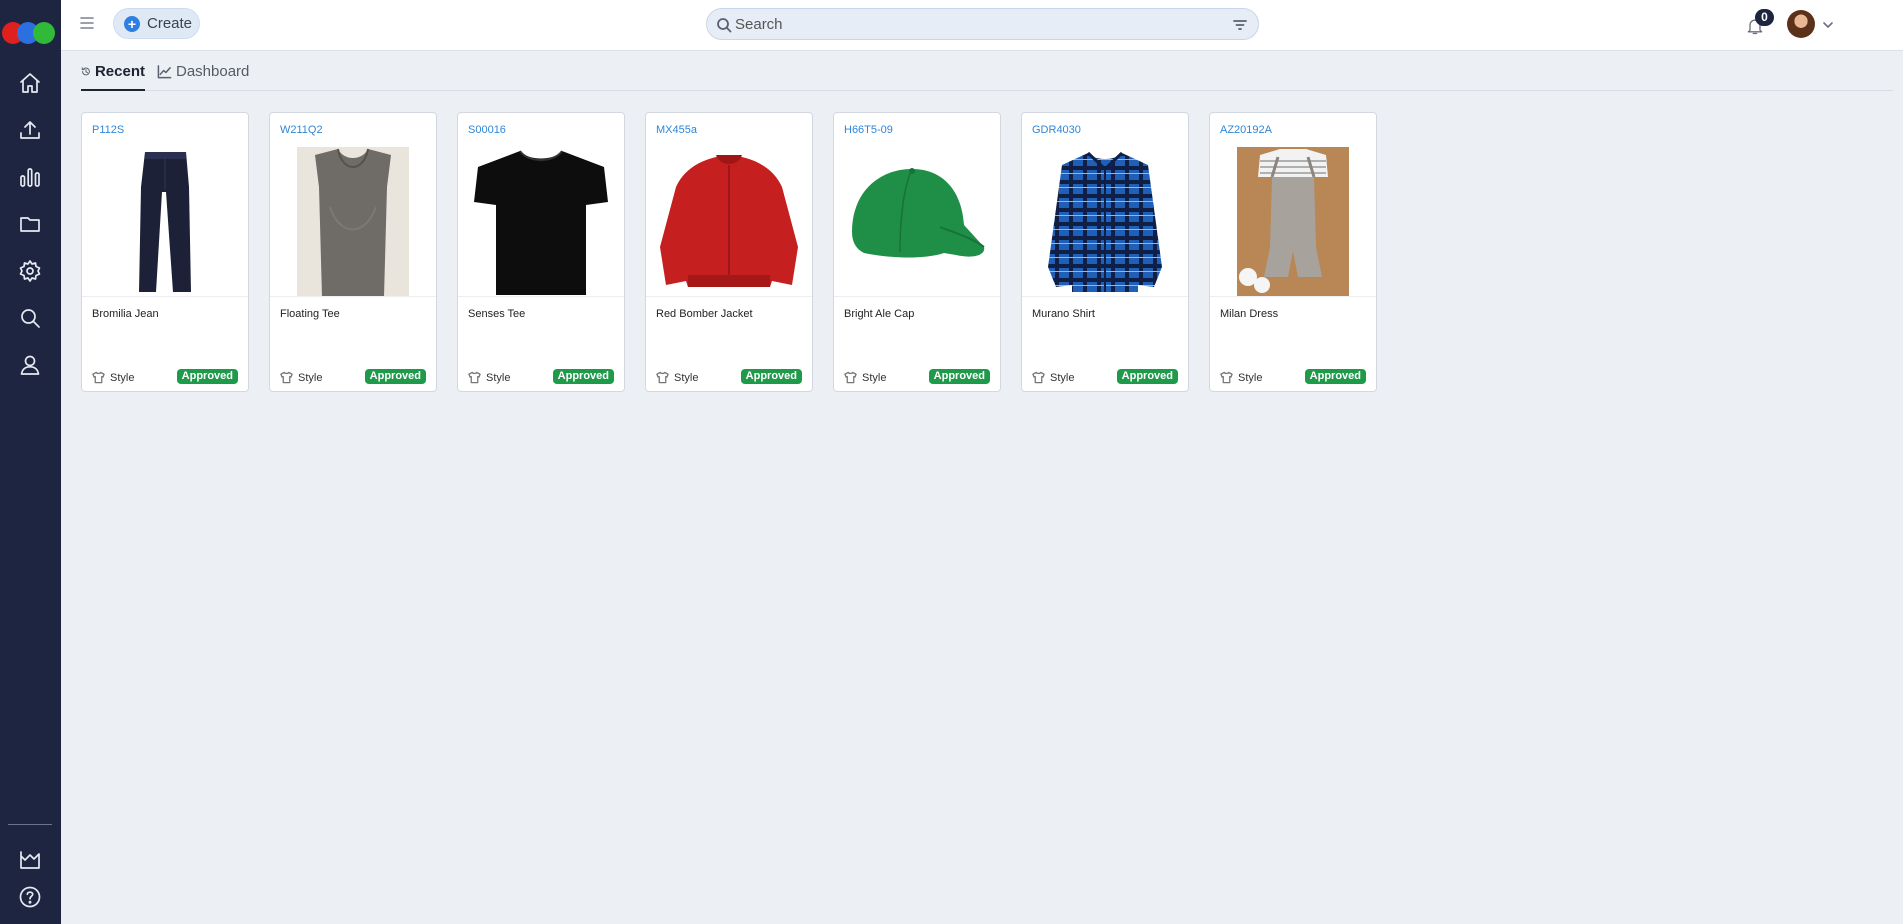 This screenshot has width=1903, height=924. I want to click on sidebar-divider, so click(30, 824).